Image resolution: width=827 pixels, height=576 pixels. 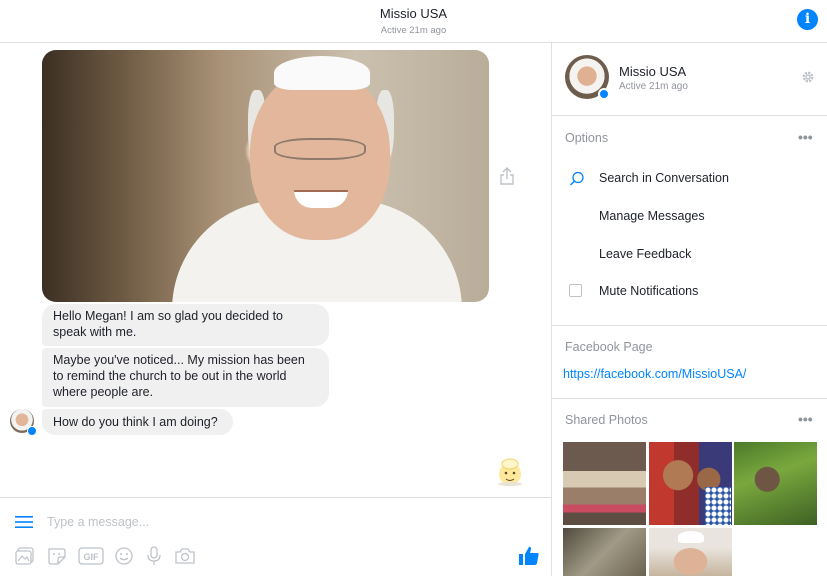 I want to click on conversation-header: Missio USA Active 21m ago i, so click(x=413, y=21).